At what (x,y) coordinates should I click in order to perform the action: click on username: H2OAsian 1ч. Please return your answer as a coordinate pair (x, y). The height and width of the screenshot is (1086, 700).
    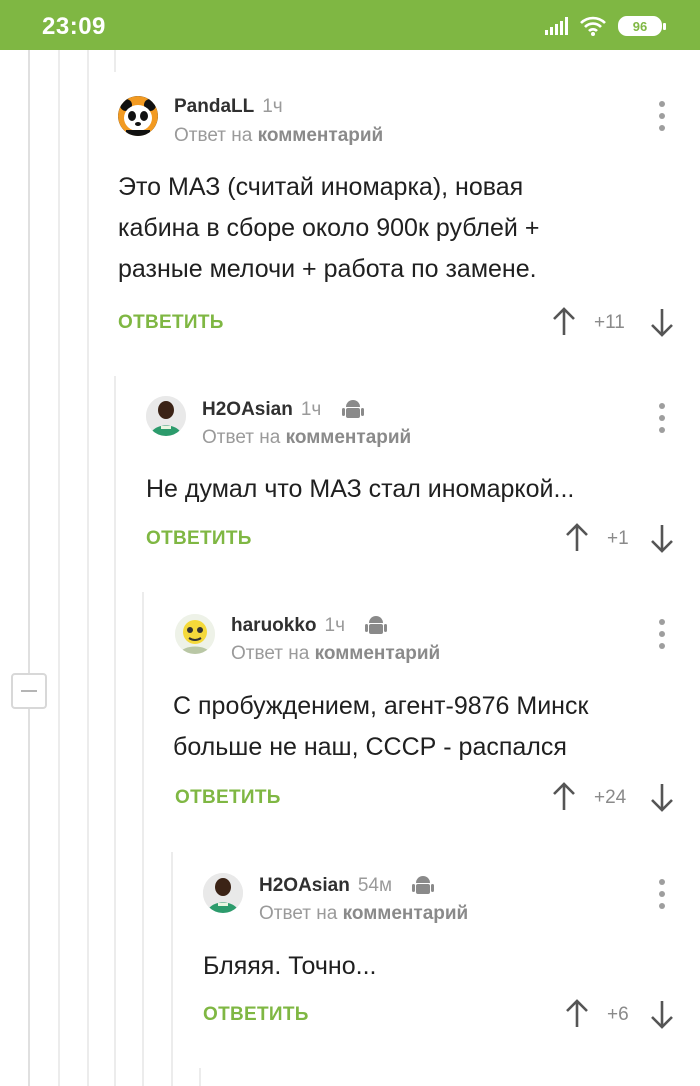
    Looking at the image, I should click on (283, 410).